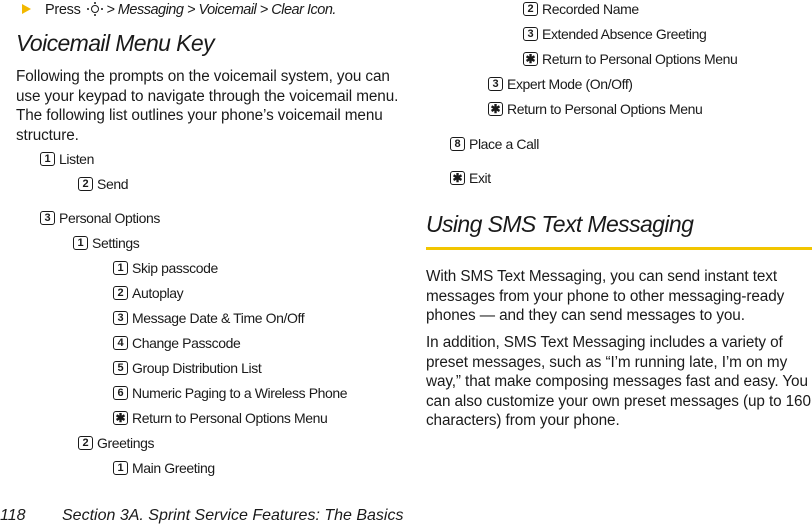  What do you see at coordinates (103, 184) in the screenshot?
I see `menu-item: 2 Send` at bounding box center [103, 184].